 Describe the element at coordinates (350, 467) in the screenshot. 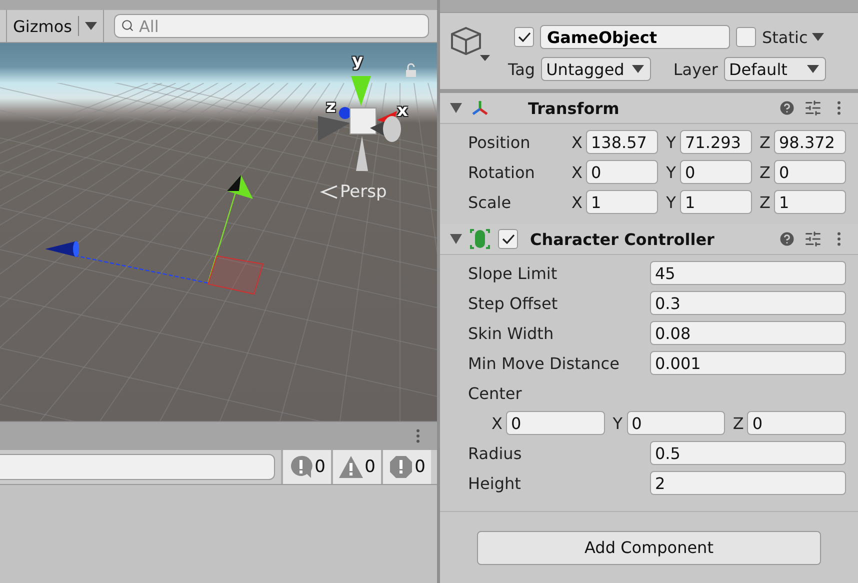

I see `warning-icon` at that location.